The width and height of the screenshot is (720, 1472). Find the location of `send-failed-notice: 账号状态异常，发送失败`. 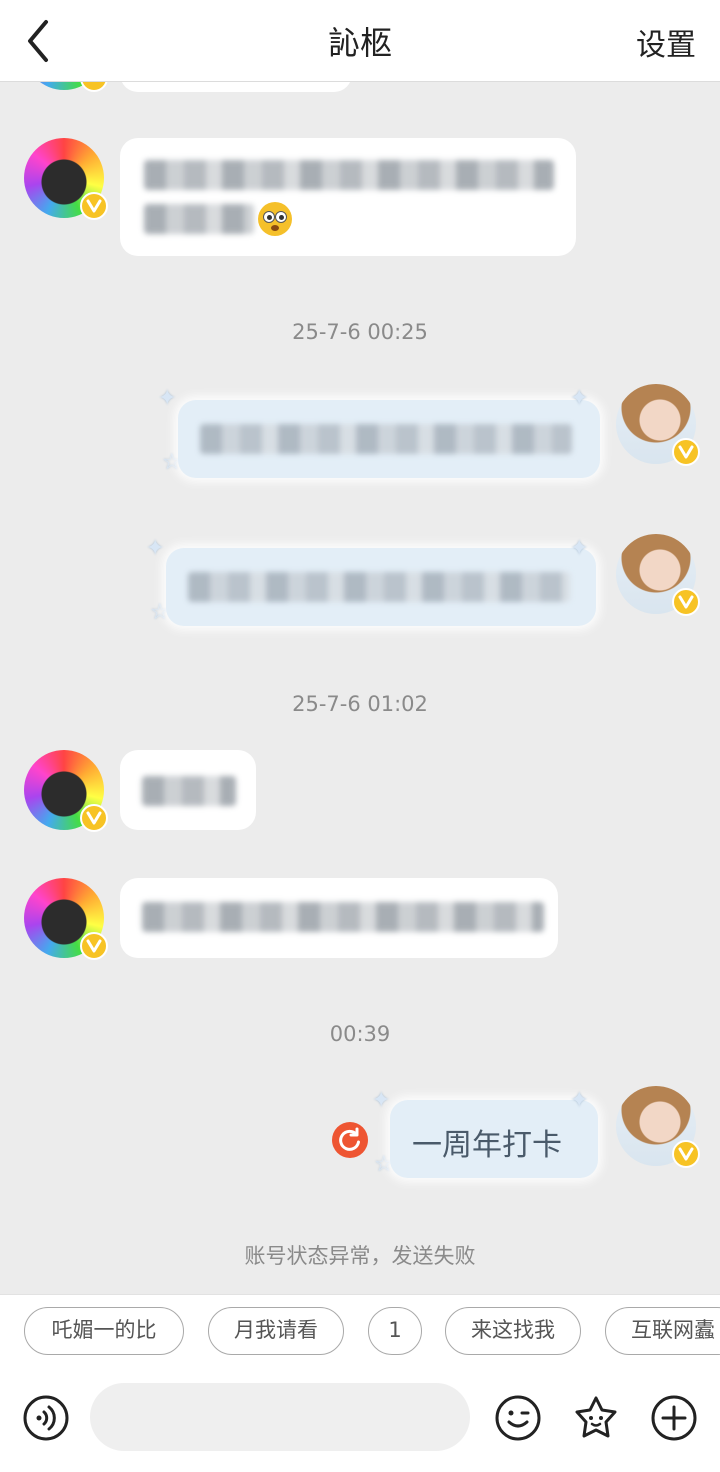

send-failed-notice: 账号状态异常，发送失败 is located at coordinates (360, 1256).